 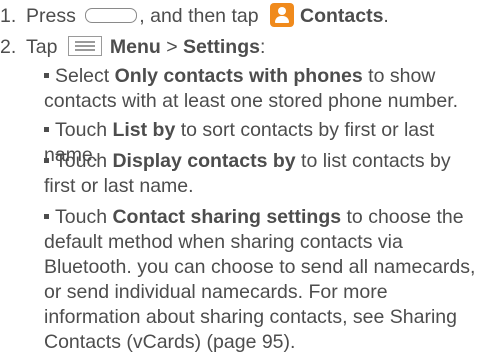 I want to click on bullet-lead: Select, so click(x=82, y=76).